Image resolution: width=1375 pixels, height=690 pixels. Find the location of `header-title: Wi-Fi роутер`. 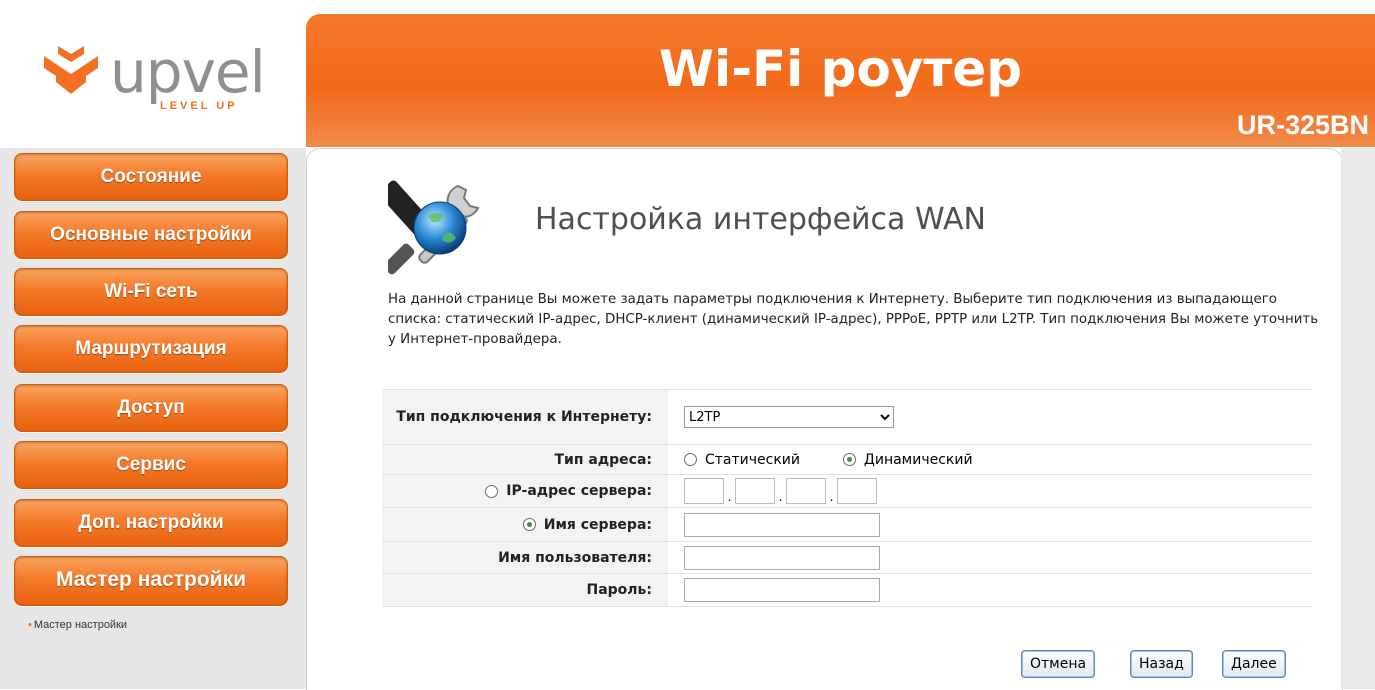

header-title: Wi-Fi роутер is located at coordinates (840, 69).